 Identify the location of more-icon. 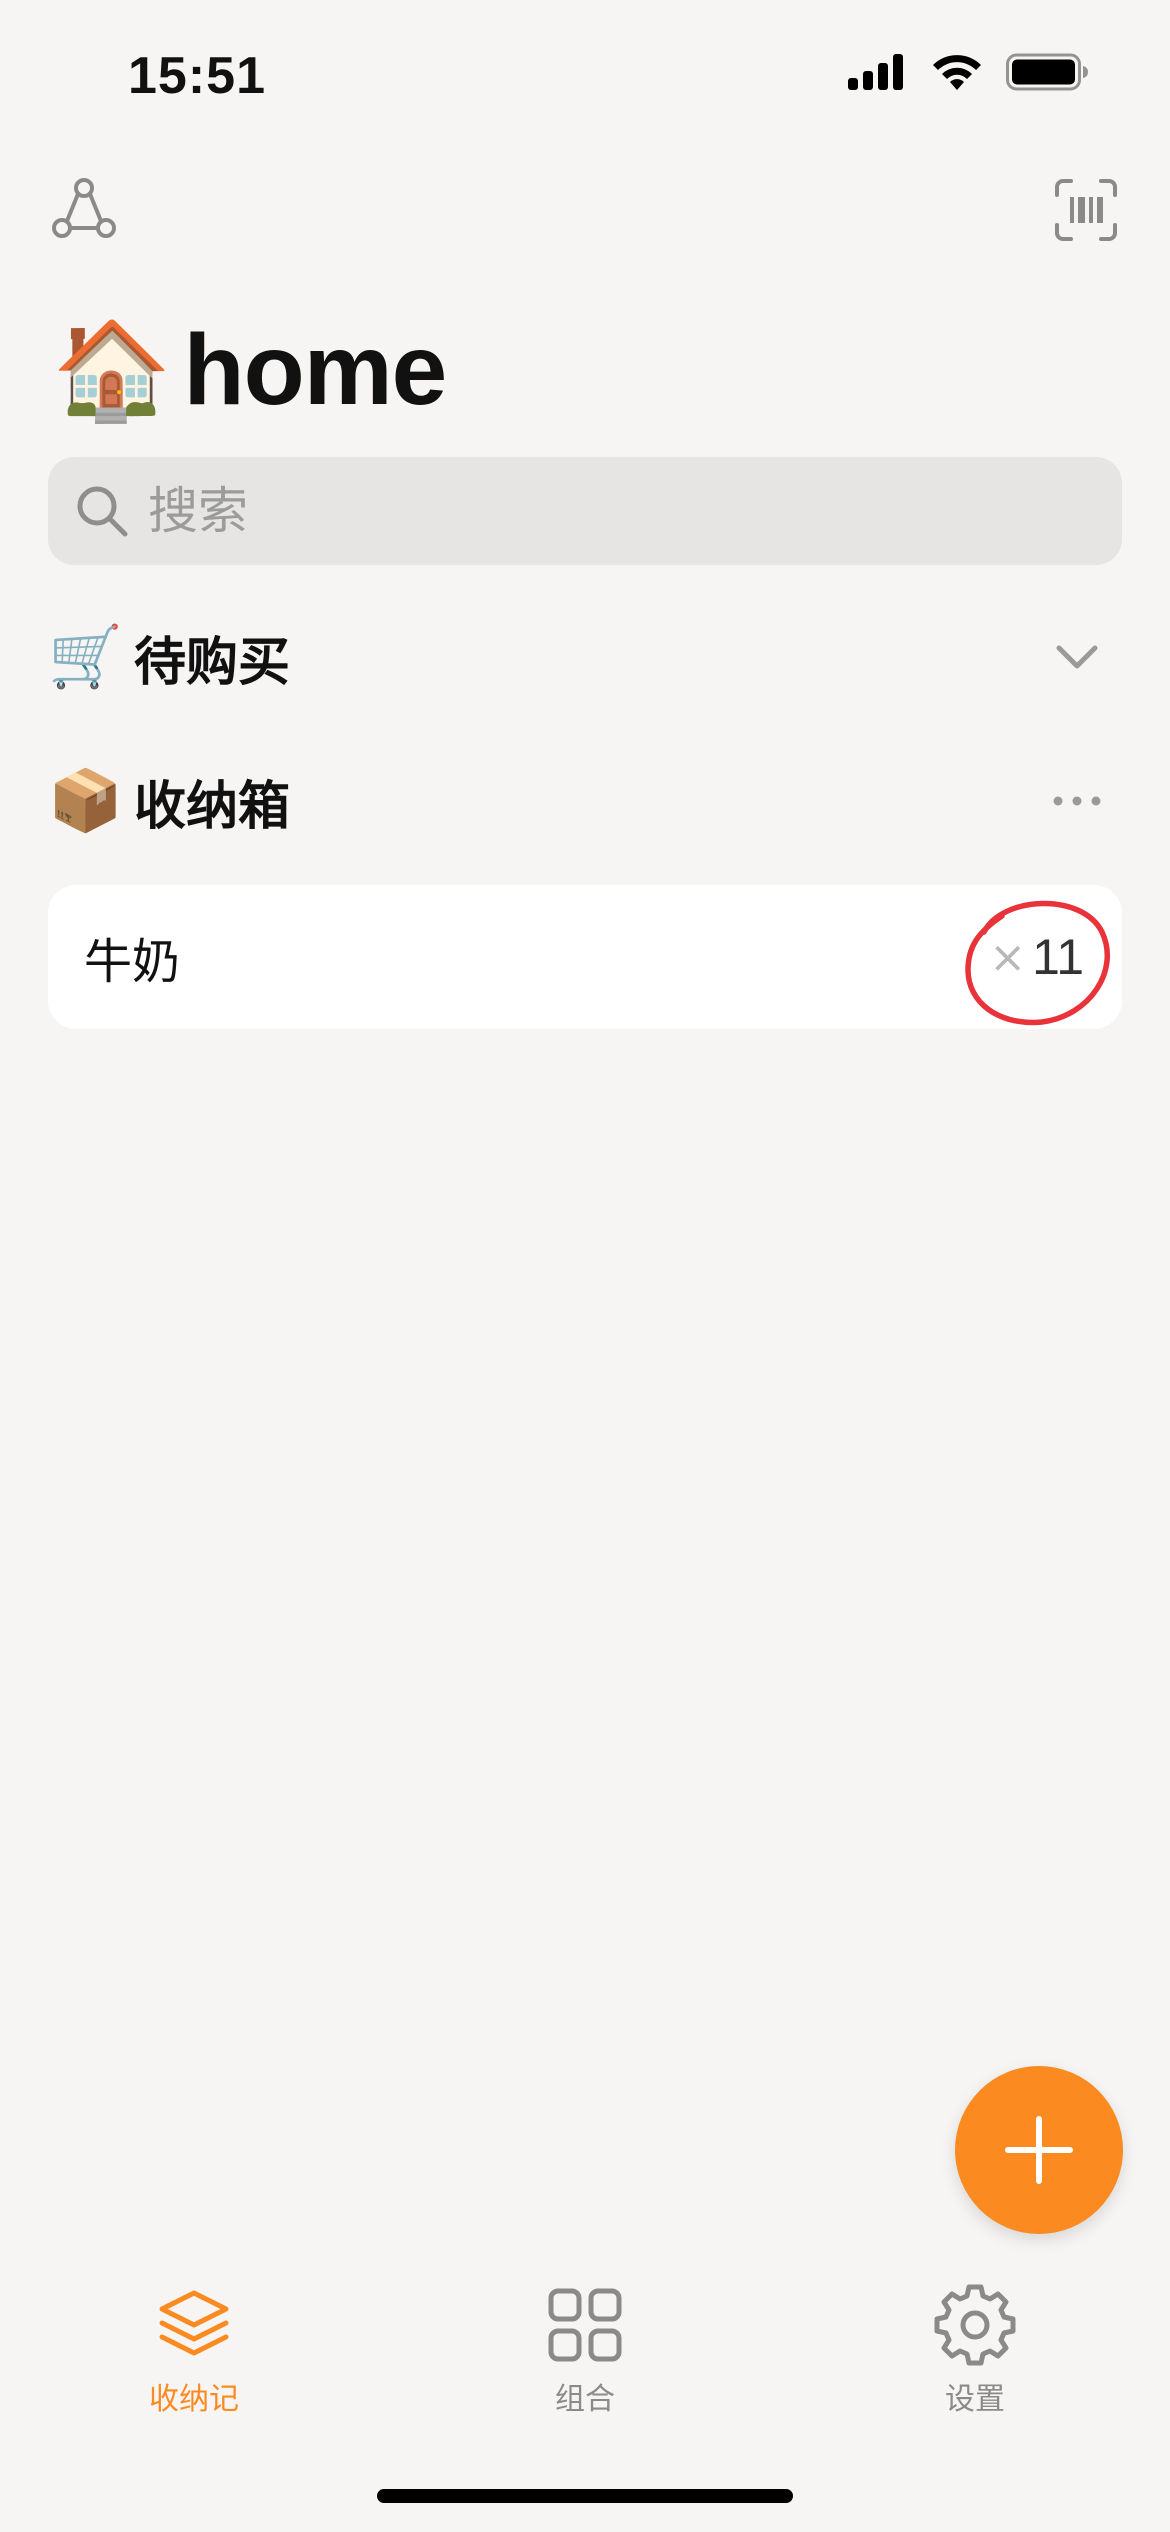
(1077, 801).